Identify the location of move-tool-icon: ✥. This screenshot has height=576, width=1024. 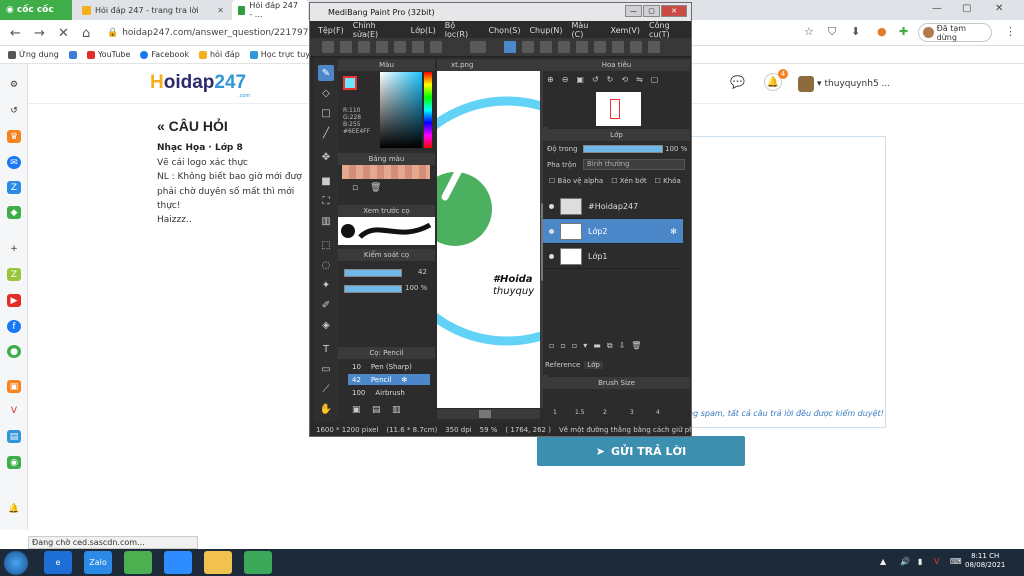
(326, 157).